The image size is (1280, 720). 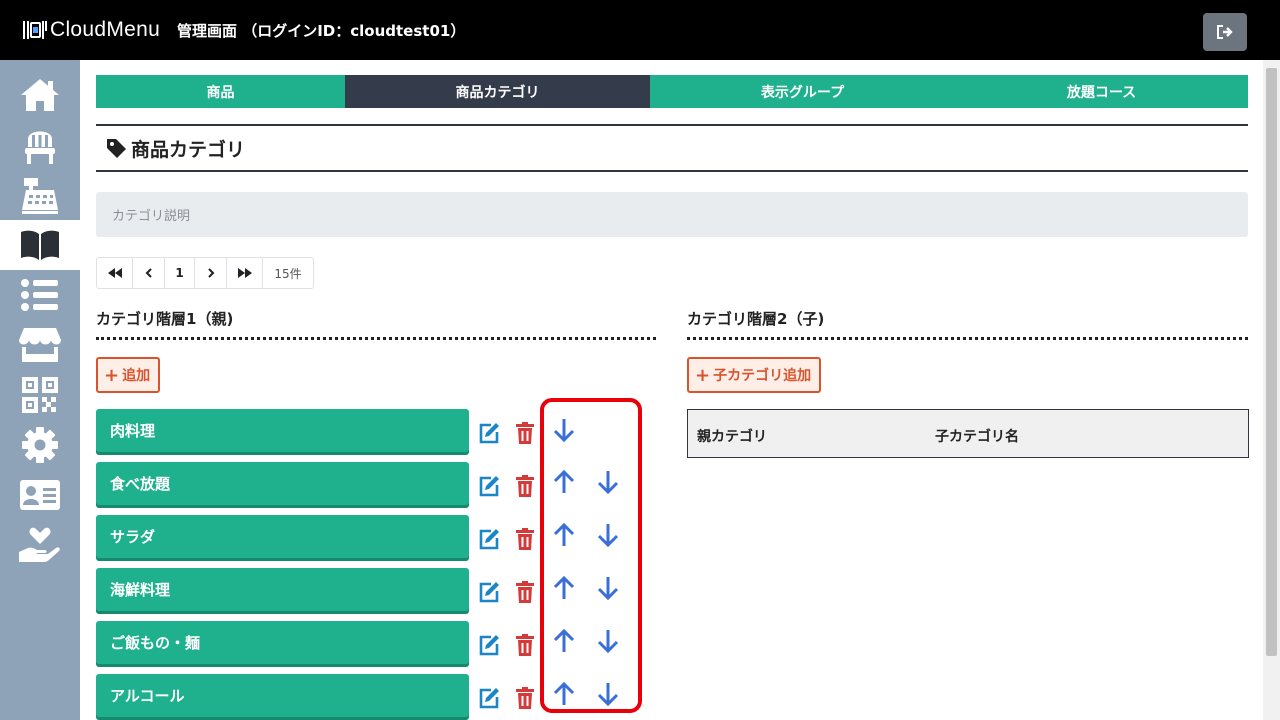 What do you see at coordinates (105, 29) in the screenshot?
I see `logo-text: CloudMenu` at bounding box center [105, 29].